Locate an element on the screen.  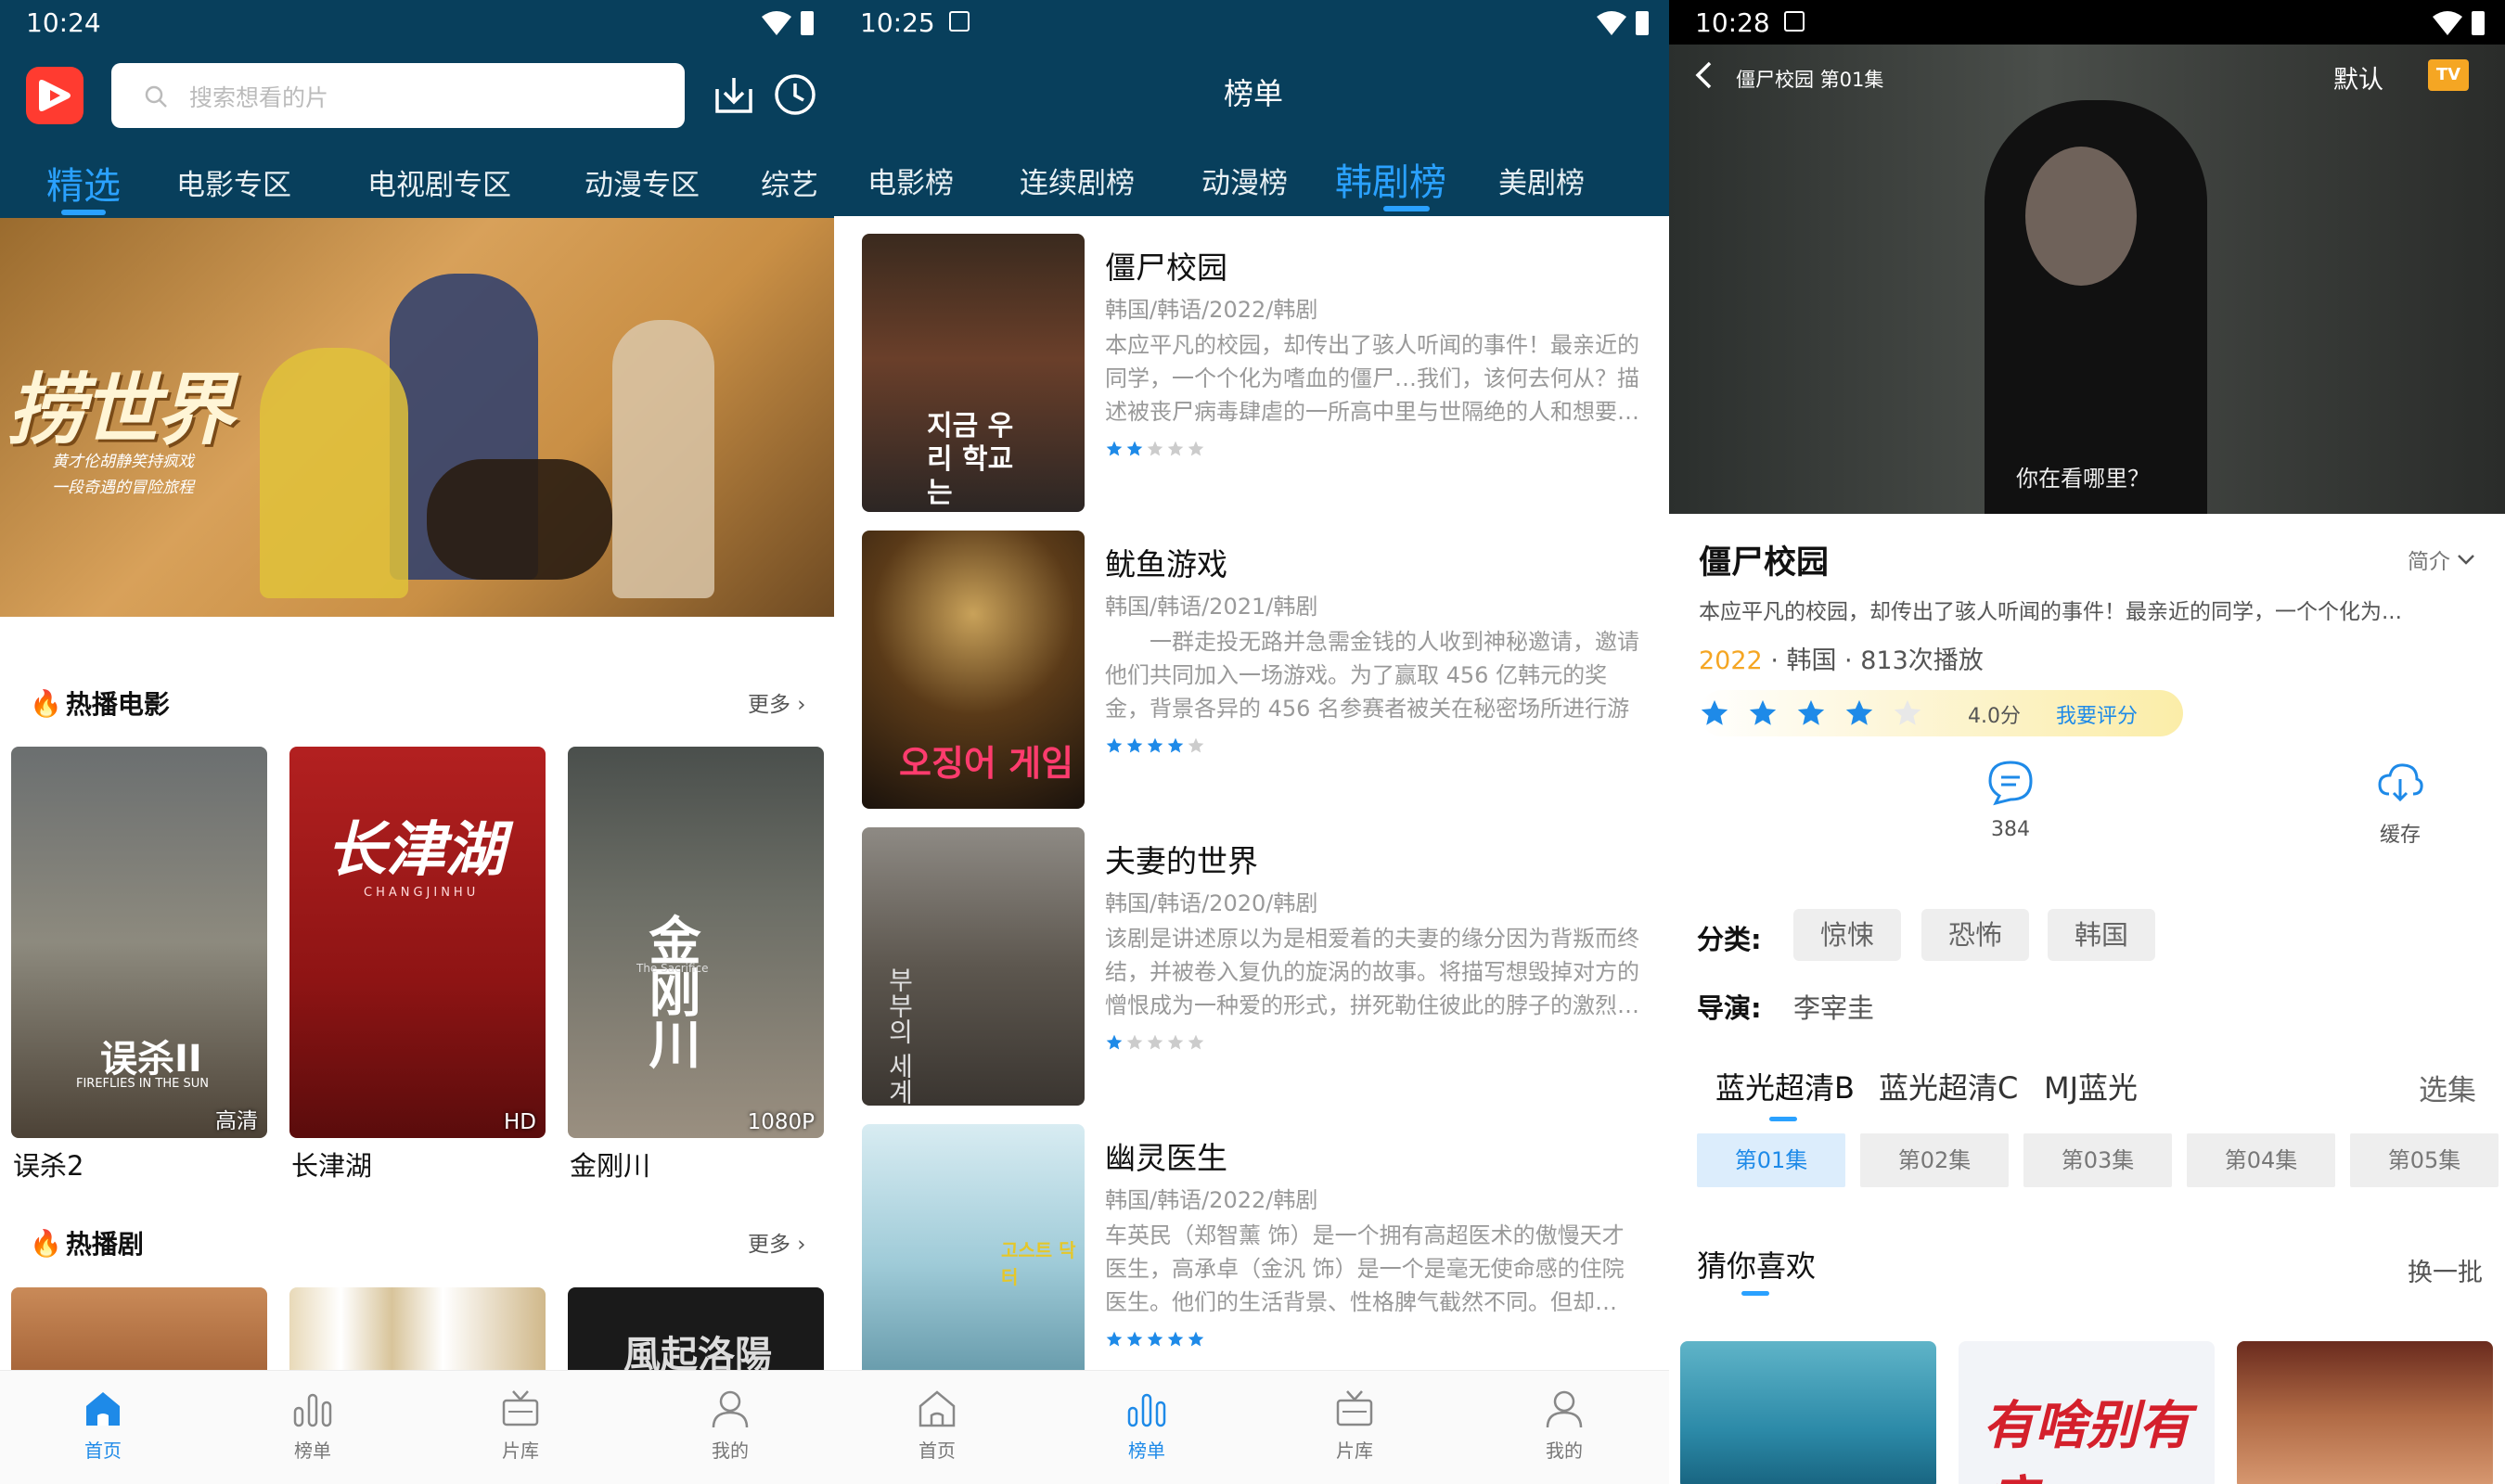
page-title: 榜单 is located at coordinates (1254, 93).